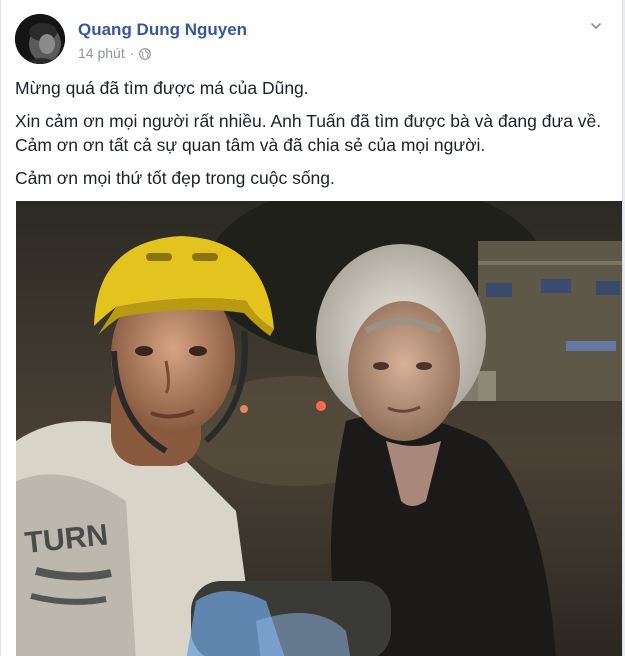 This screenshot has height=656, width=625. Describe the element at coordinates (312, 41) in the screenshot. I see `post-header: Quang Dung Nguyen 14 phút ·` at that location.